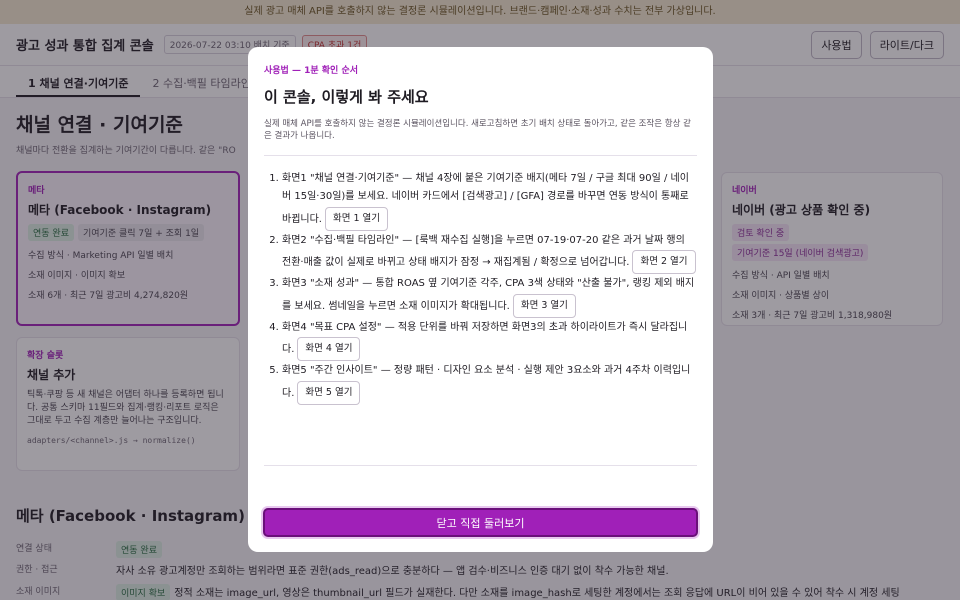  What do you see at coordinates (544, 305) in the screenshot?
I see `open-screen-3-button: 화면 3 열기` at bounding box center [544, 305].